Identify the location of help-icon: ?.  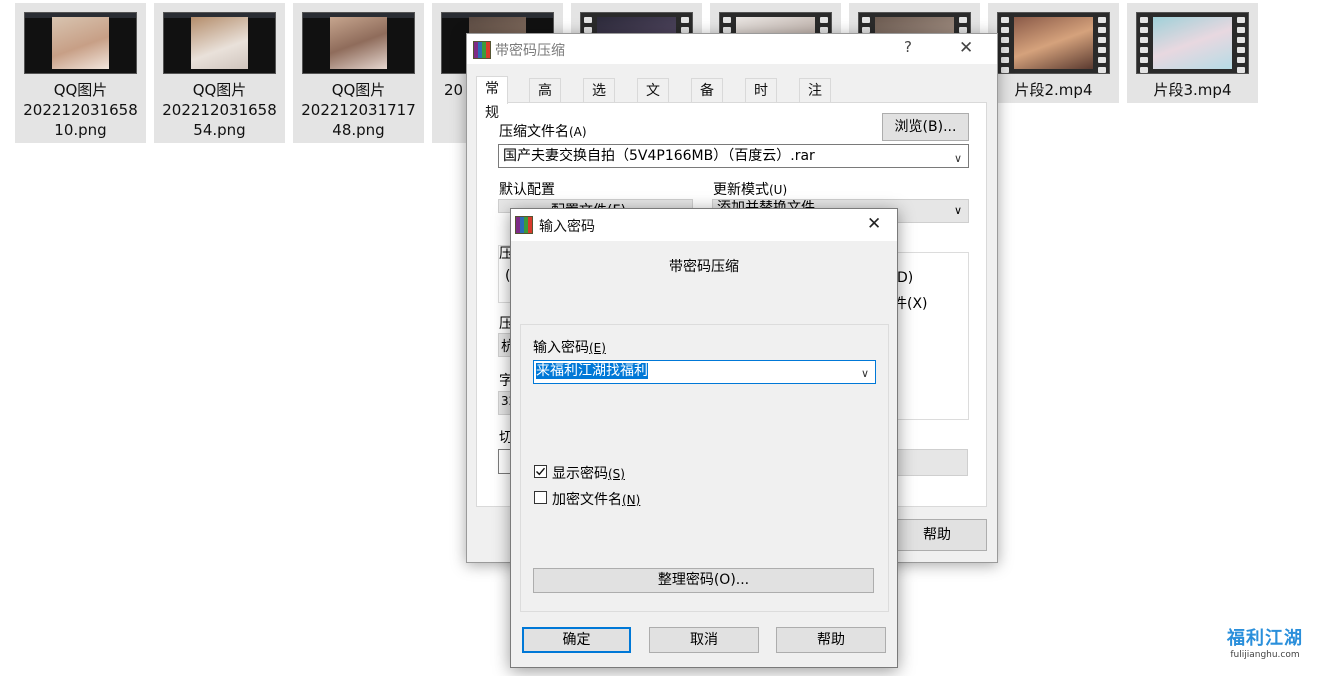
(908, 47).